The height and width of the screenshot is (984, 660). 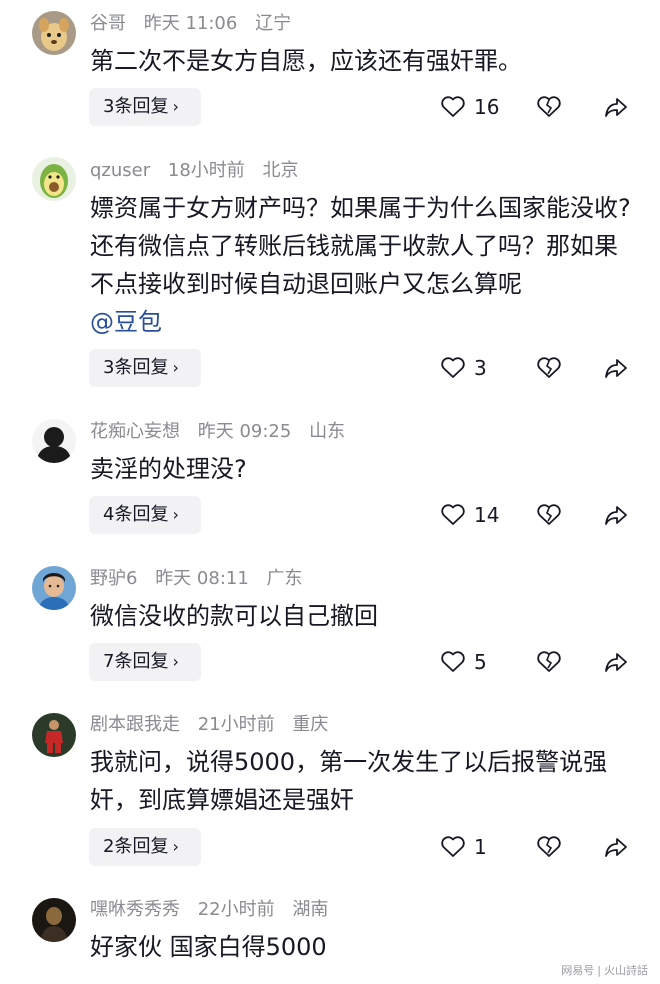 What do you see at coordinates (234, 616) in the screenshot?
I see `comment-text: 微信没收的款可以自己撤回` at bounding box center [234, 616].